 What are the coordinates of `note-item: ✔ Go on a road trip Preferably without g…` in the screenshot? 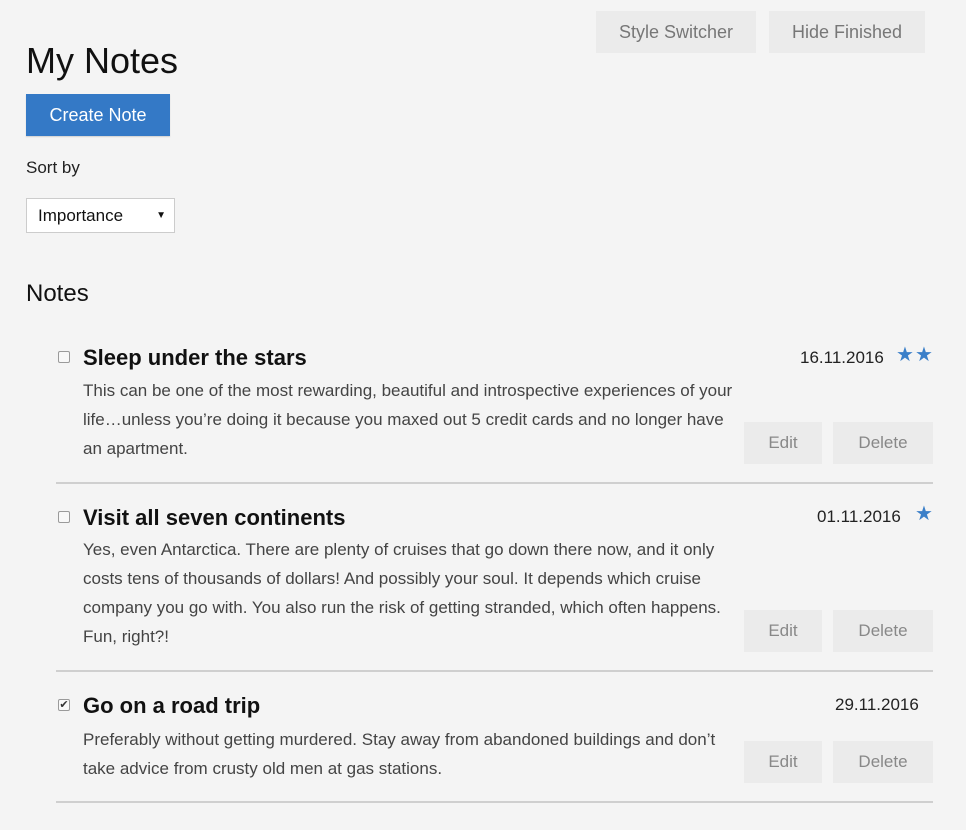 It's located at (494, 737).